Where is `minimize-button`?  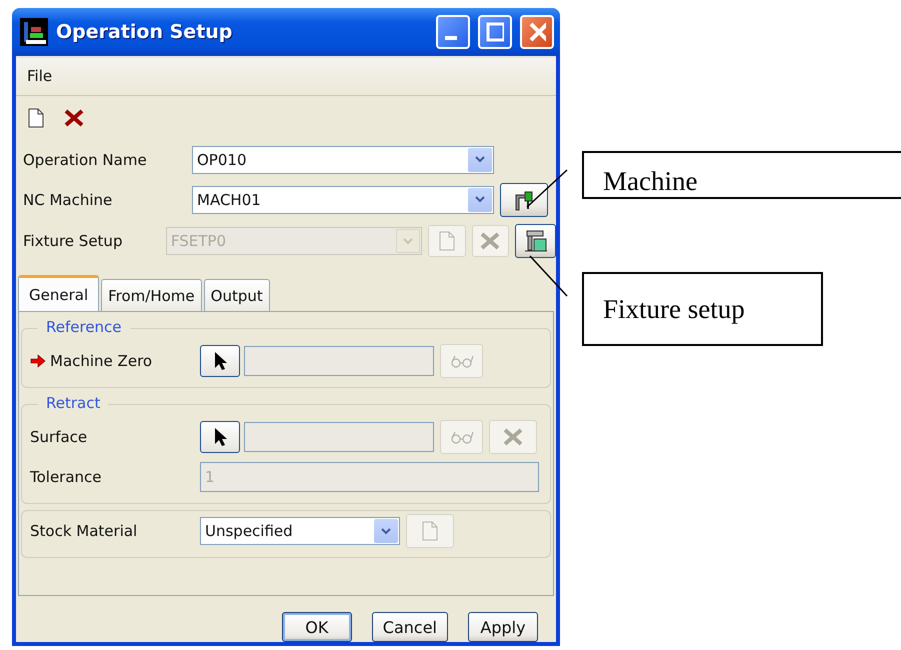
minimize-button is located at coordinates (453, 31).